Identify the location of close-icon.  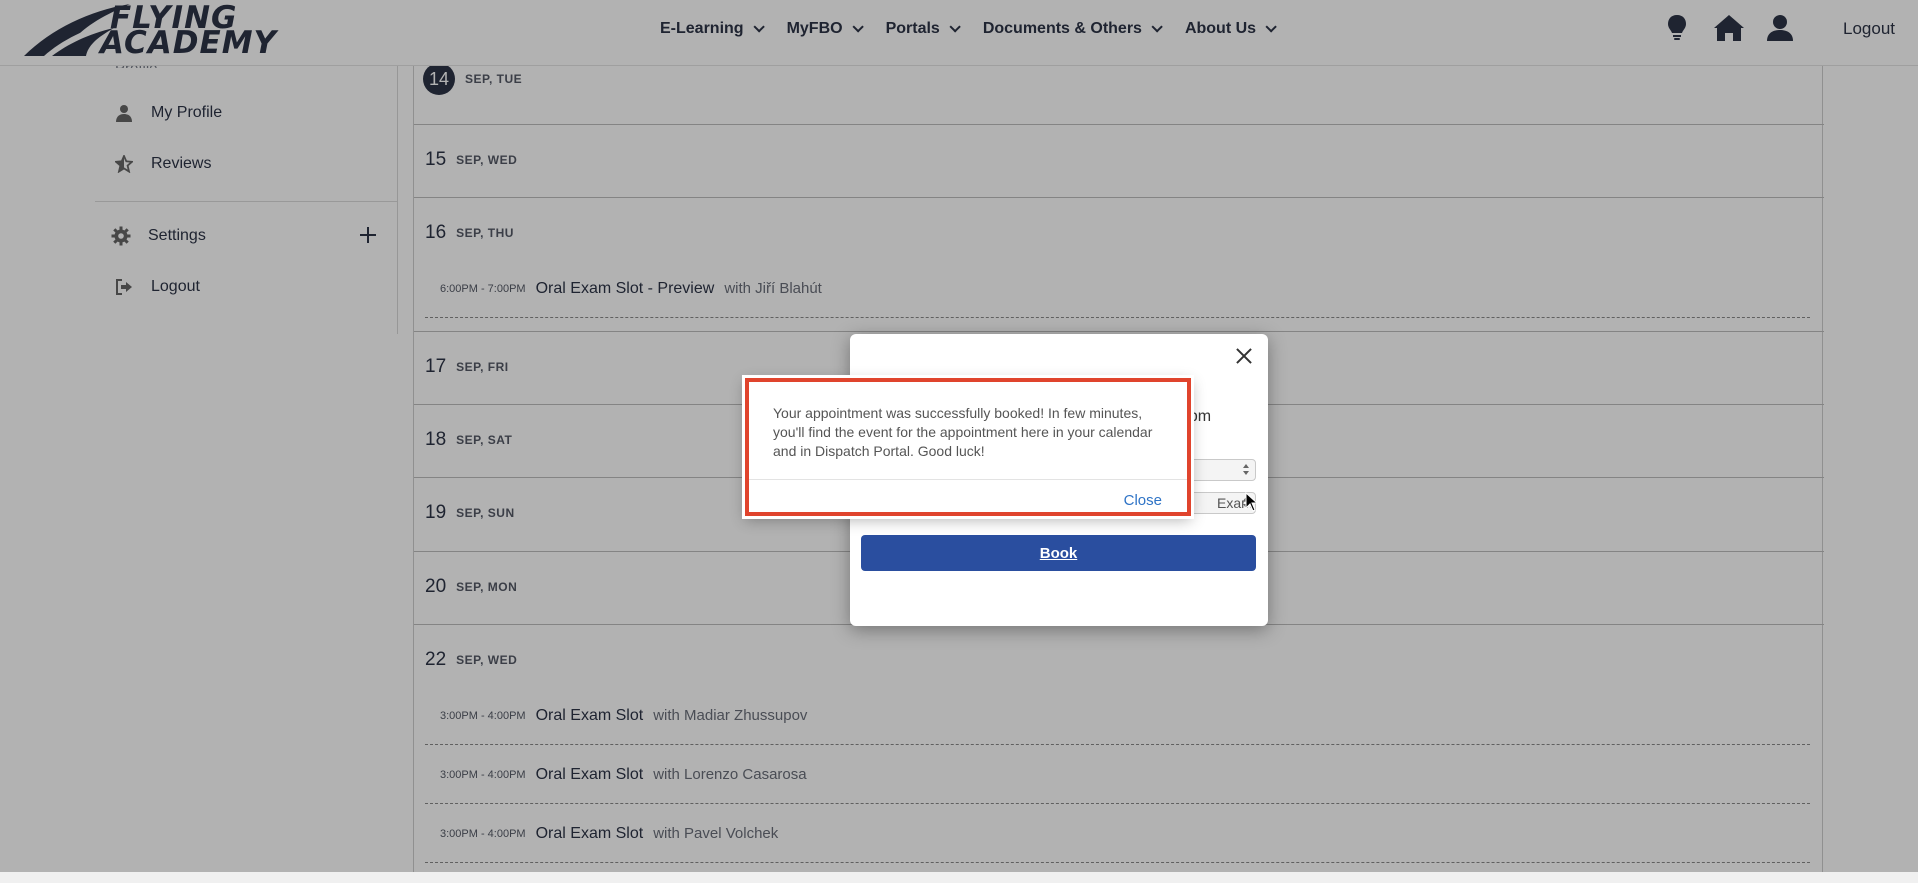
(1244, 356).